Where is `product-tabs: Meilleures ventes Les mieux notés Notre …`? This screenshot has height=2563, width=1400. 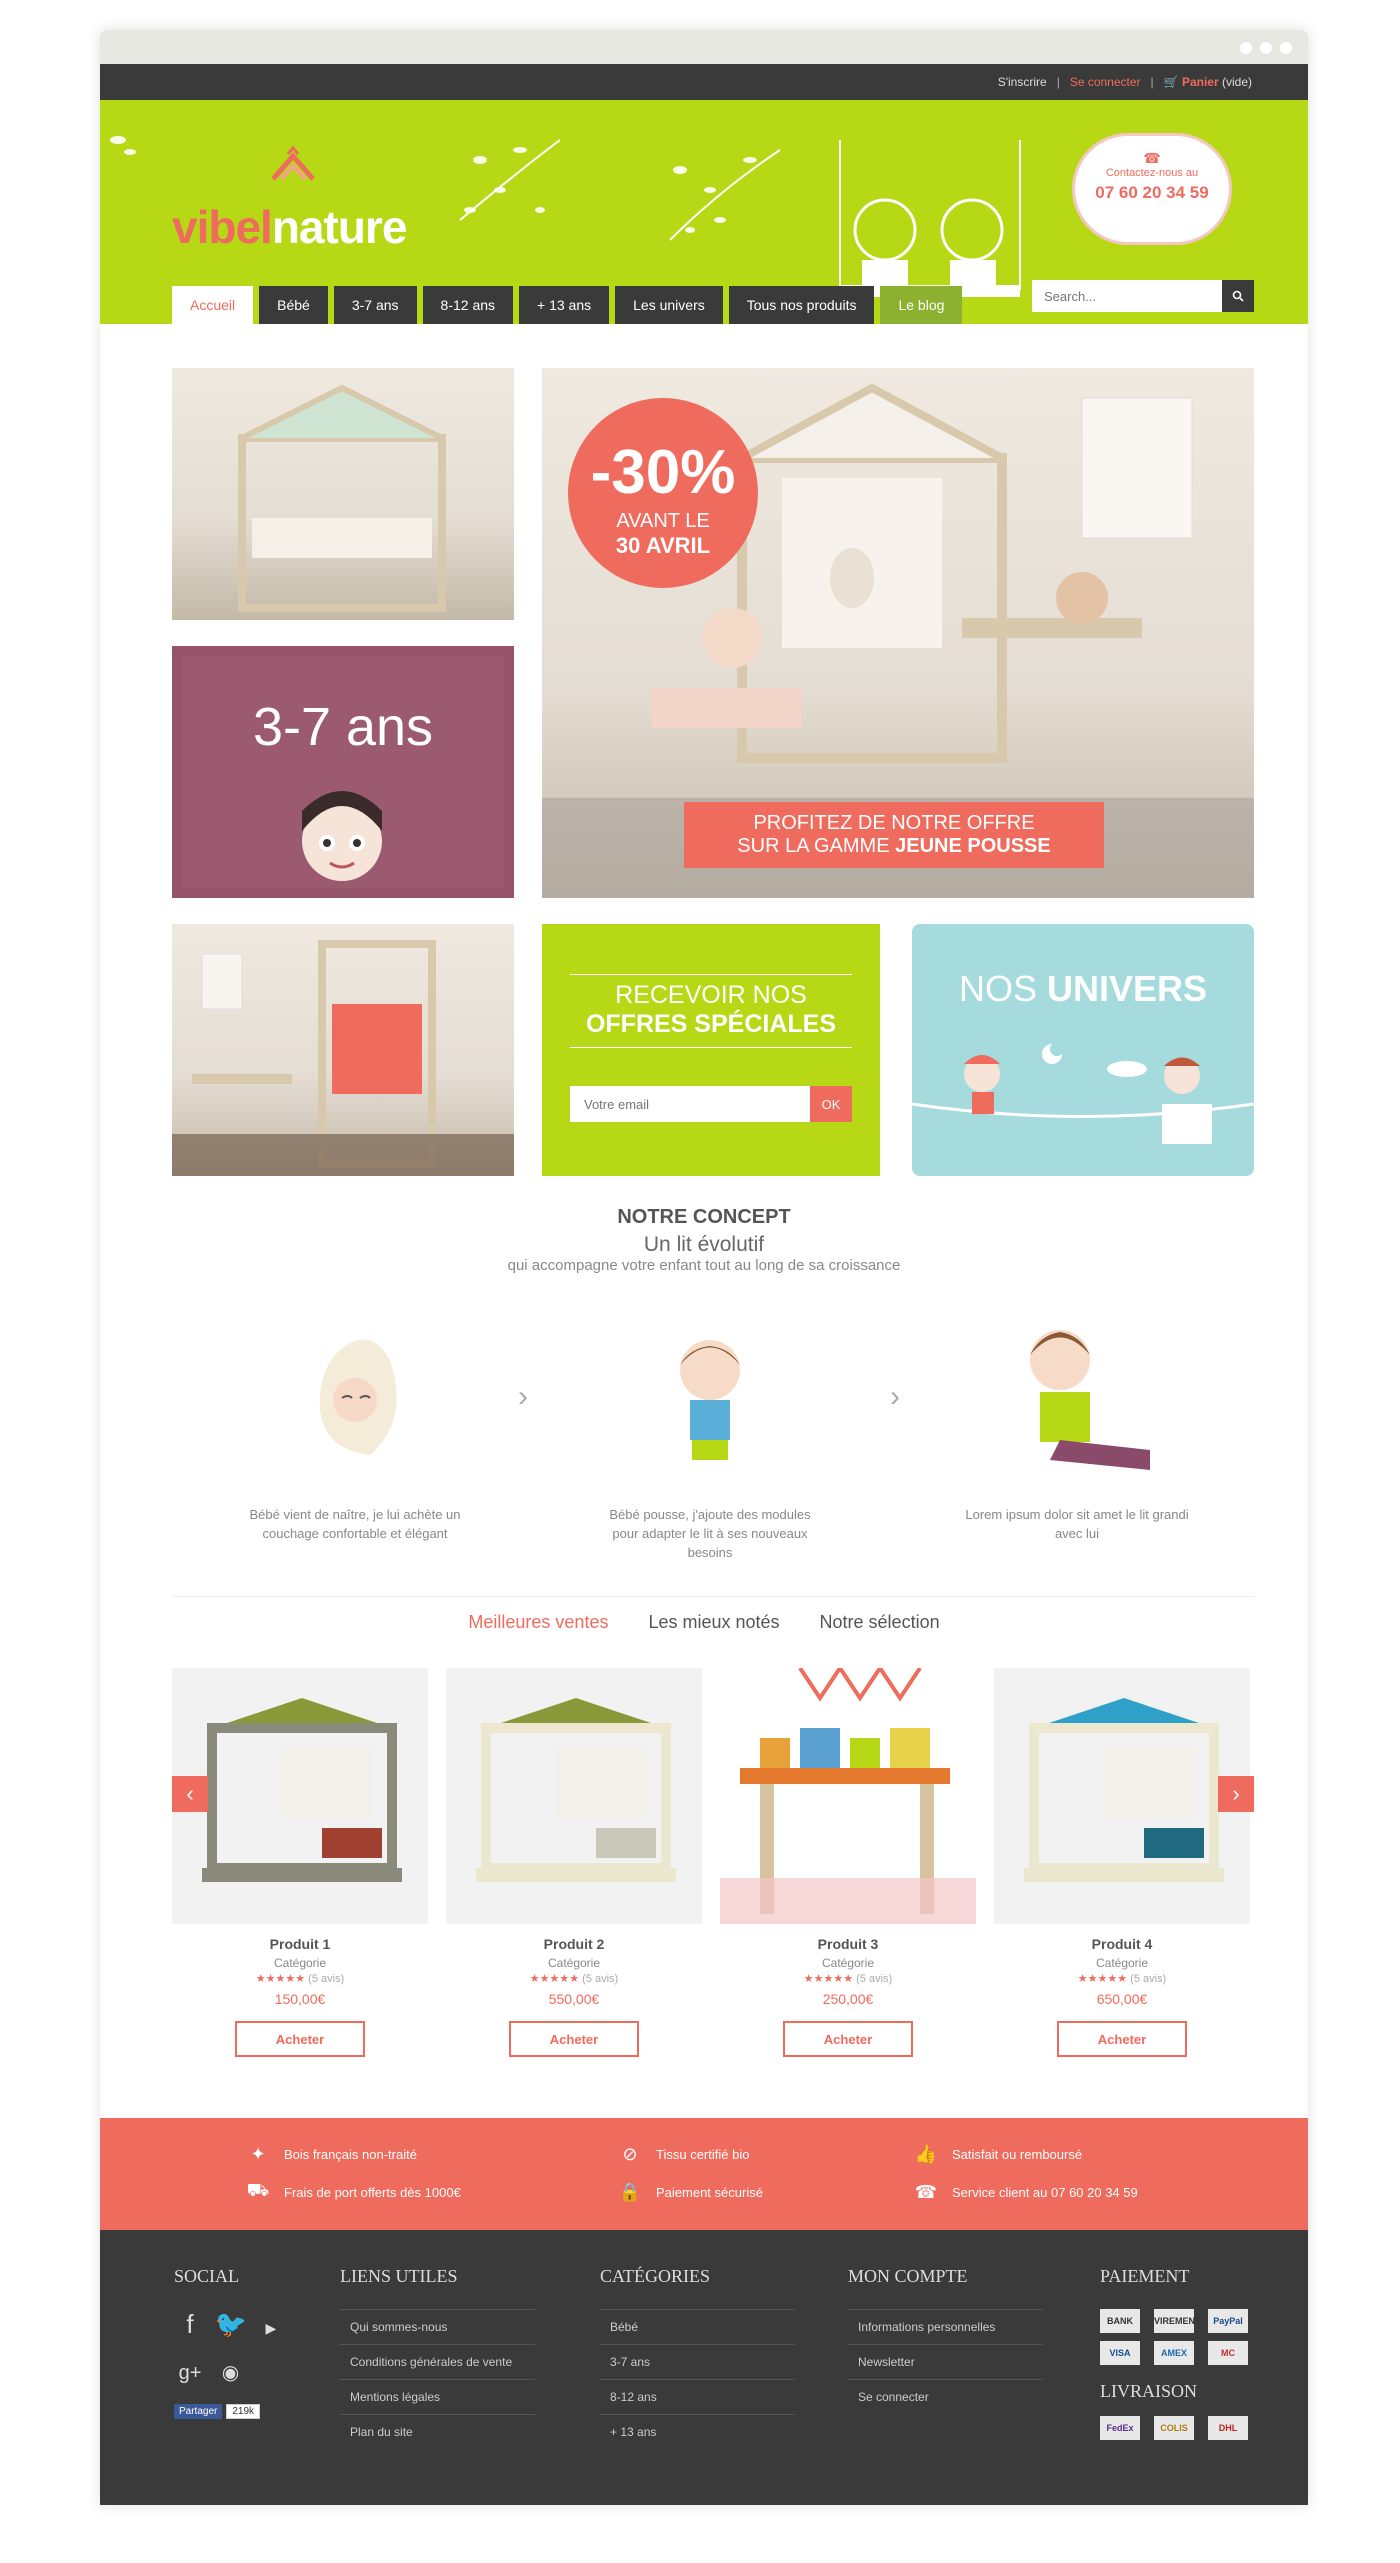
product-tabs: Meilleures ventes Les mieux notés Notre … is located at coordinates (704, 1622).